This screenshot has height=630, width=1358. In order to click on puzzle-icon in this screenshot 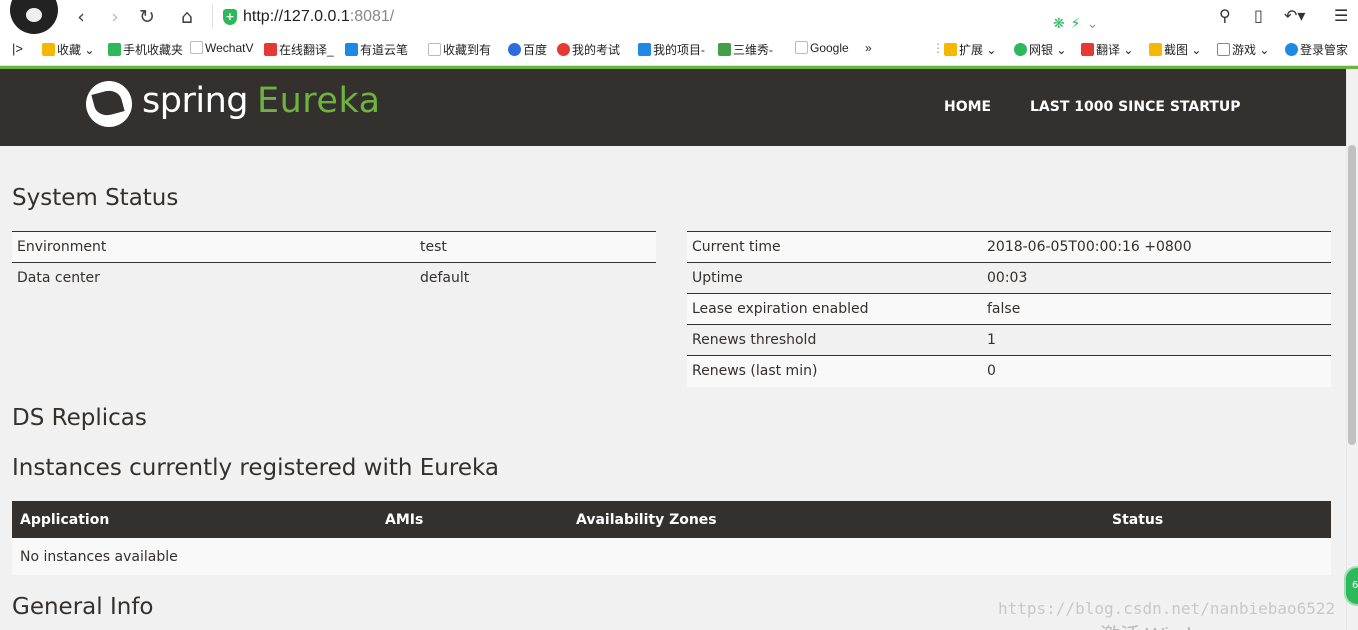, I will do `click(950, 49)`.